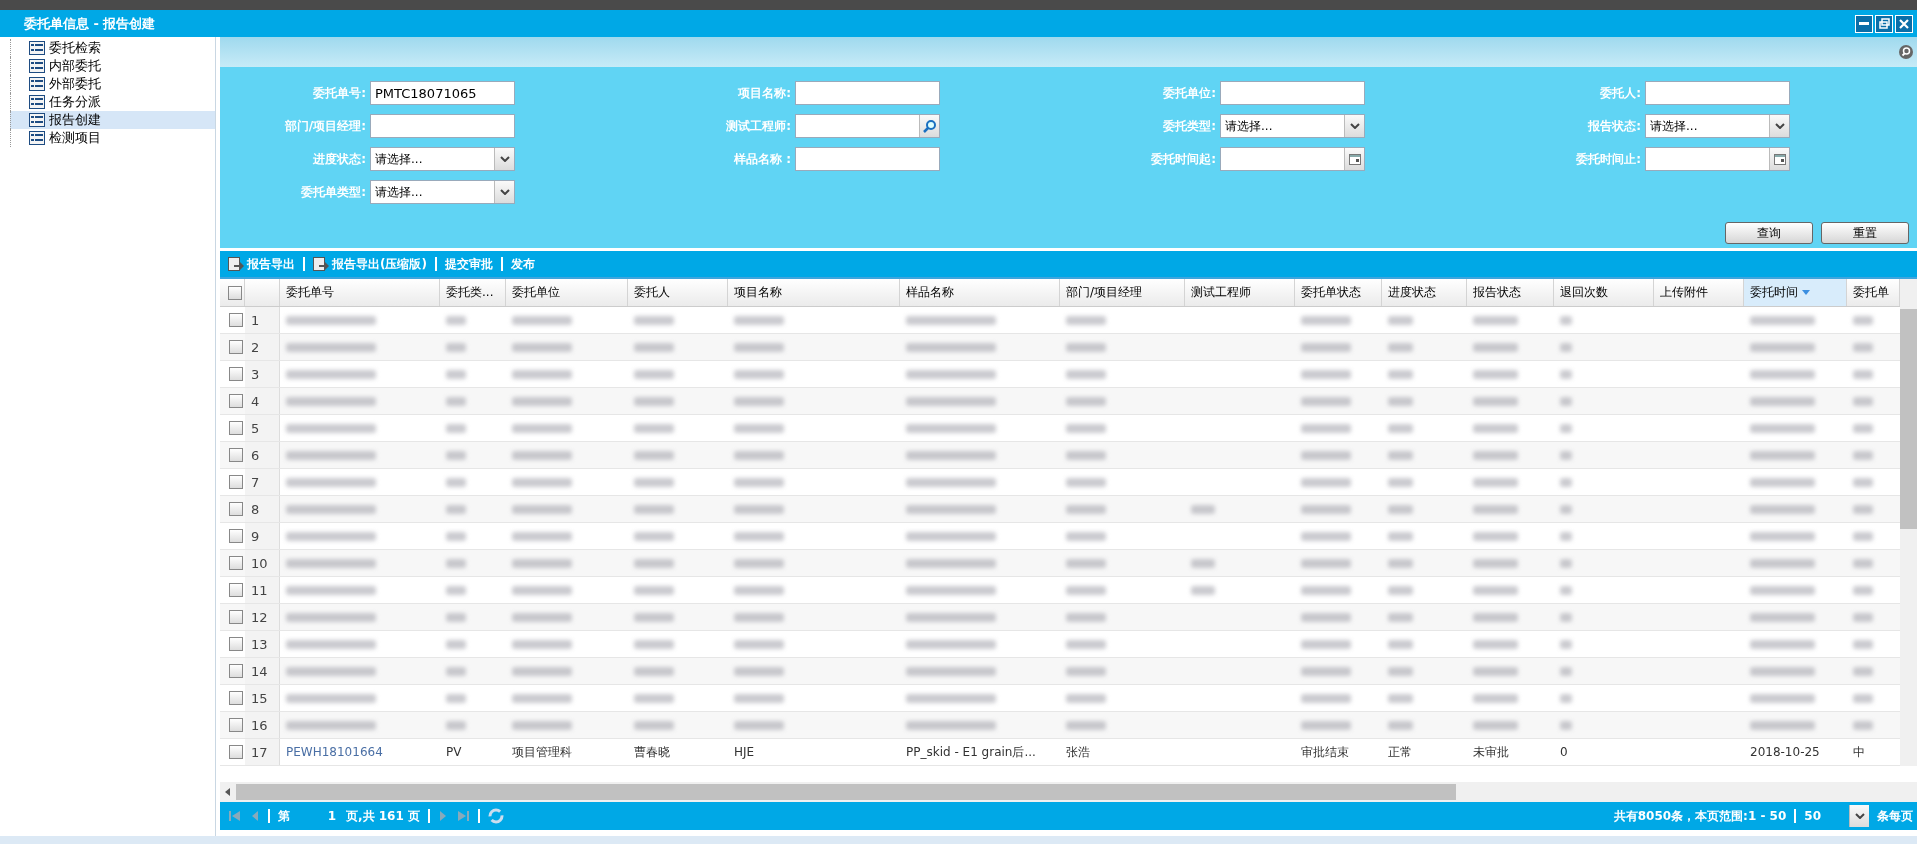 The image size is (1917, 844). What do you see at coordinates (1068, 792) in the screenshot?
I see `horizontal-scrollbar` at bounding box center [1068, 792].